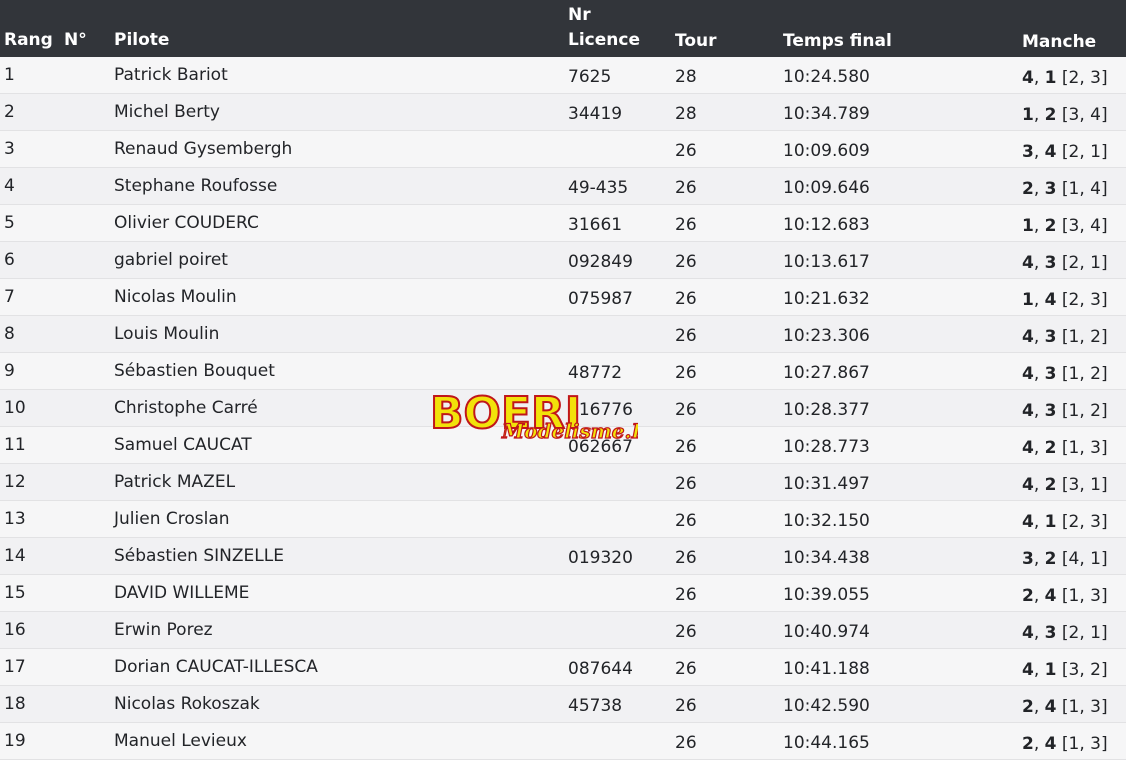 The height and width of the screenshot is (760, 1126). Describe the element at coordinates (1084, 670) in the screenshot. I see `manche-rest: [3, 2]` at that location.